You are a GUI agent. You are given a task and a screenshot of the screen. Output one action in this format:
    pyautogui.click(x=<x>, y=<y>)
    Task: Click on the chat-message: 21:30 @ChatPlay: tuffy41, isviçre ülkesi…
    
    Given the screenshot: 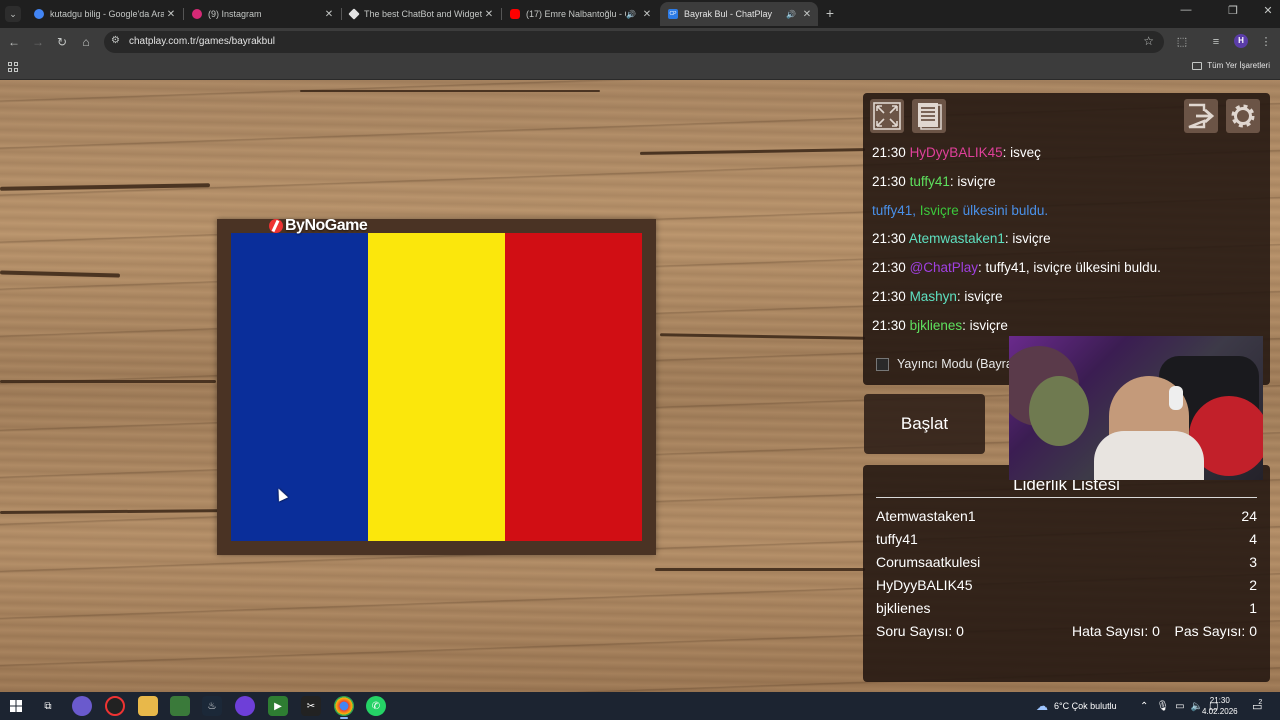 What is the action you would take?
    pyautogui.click(x=1067, y=274)
    